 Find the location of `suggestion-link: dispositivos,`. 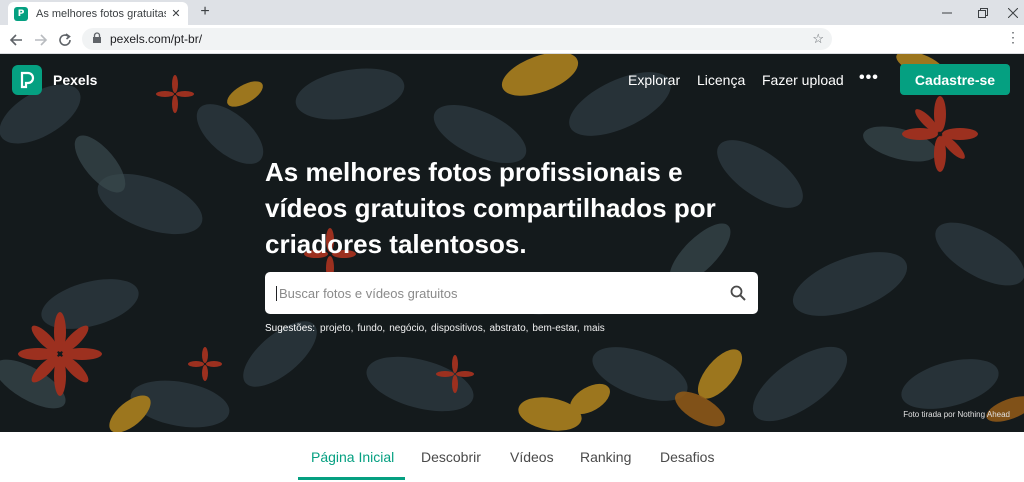

suggestion-link: dispositivos, is located at coordinates (458, 328).